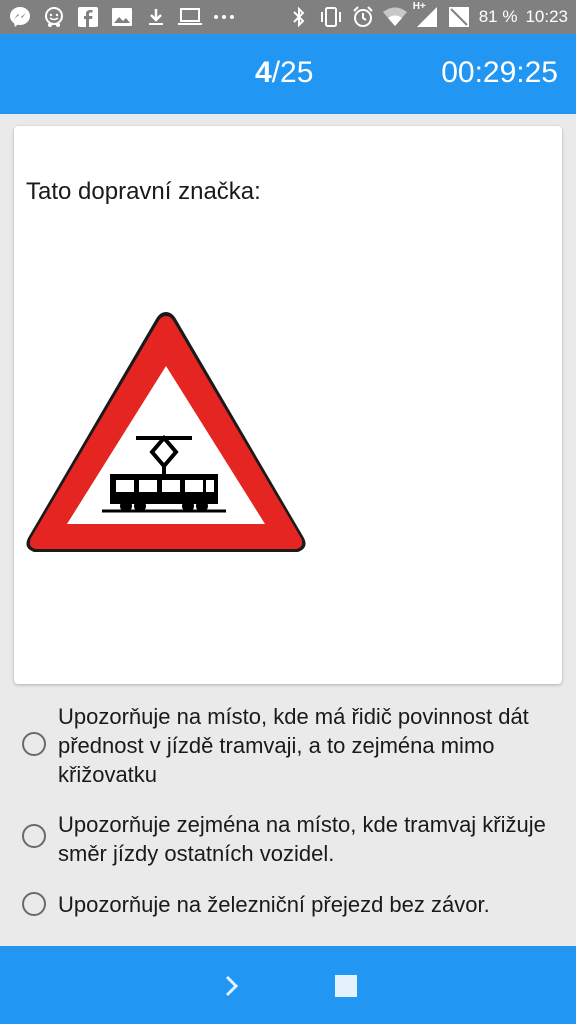 This screenshot has width=576, height=1024. What do you see at coordinates (299, 17) in the screenshot?
I see `bluetooth-icon` at bounding box center [299, 17].